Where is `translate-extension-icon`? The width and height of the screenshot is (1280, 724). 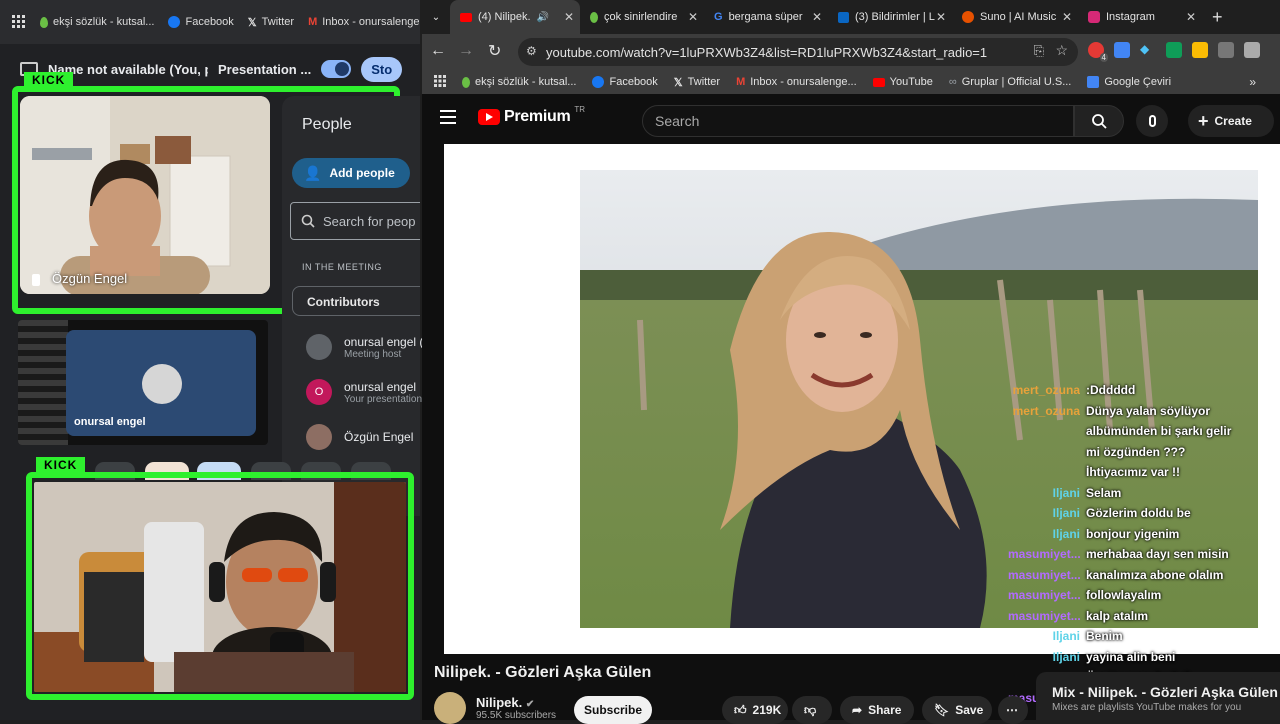
translate-extension-icon is located at coordinates (1122, 50).